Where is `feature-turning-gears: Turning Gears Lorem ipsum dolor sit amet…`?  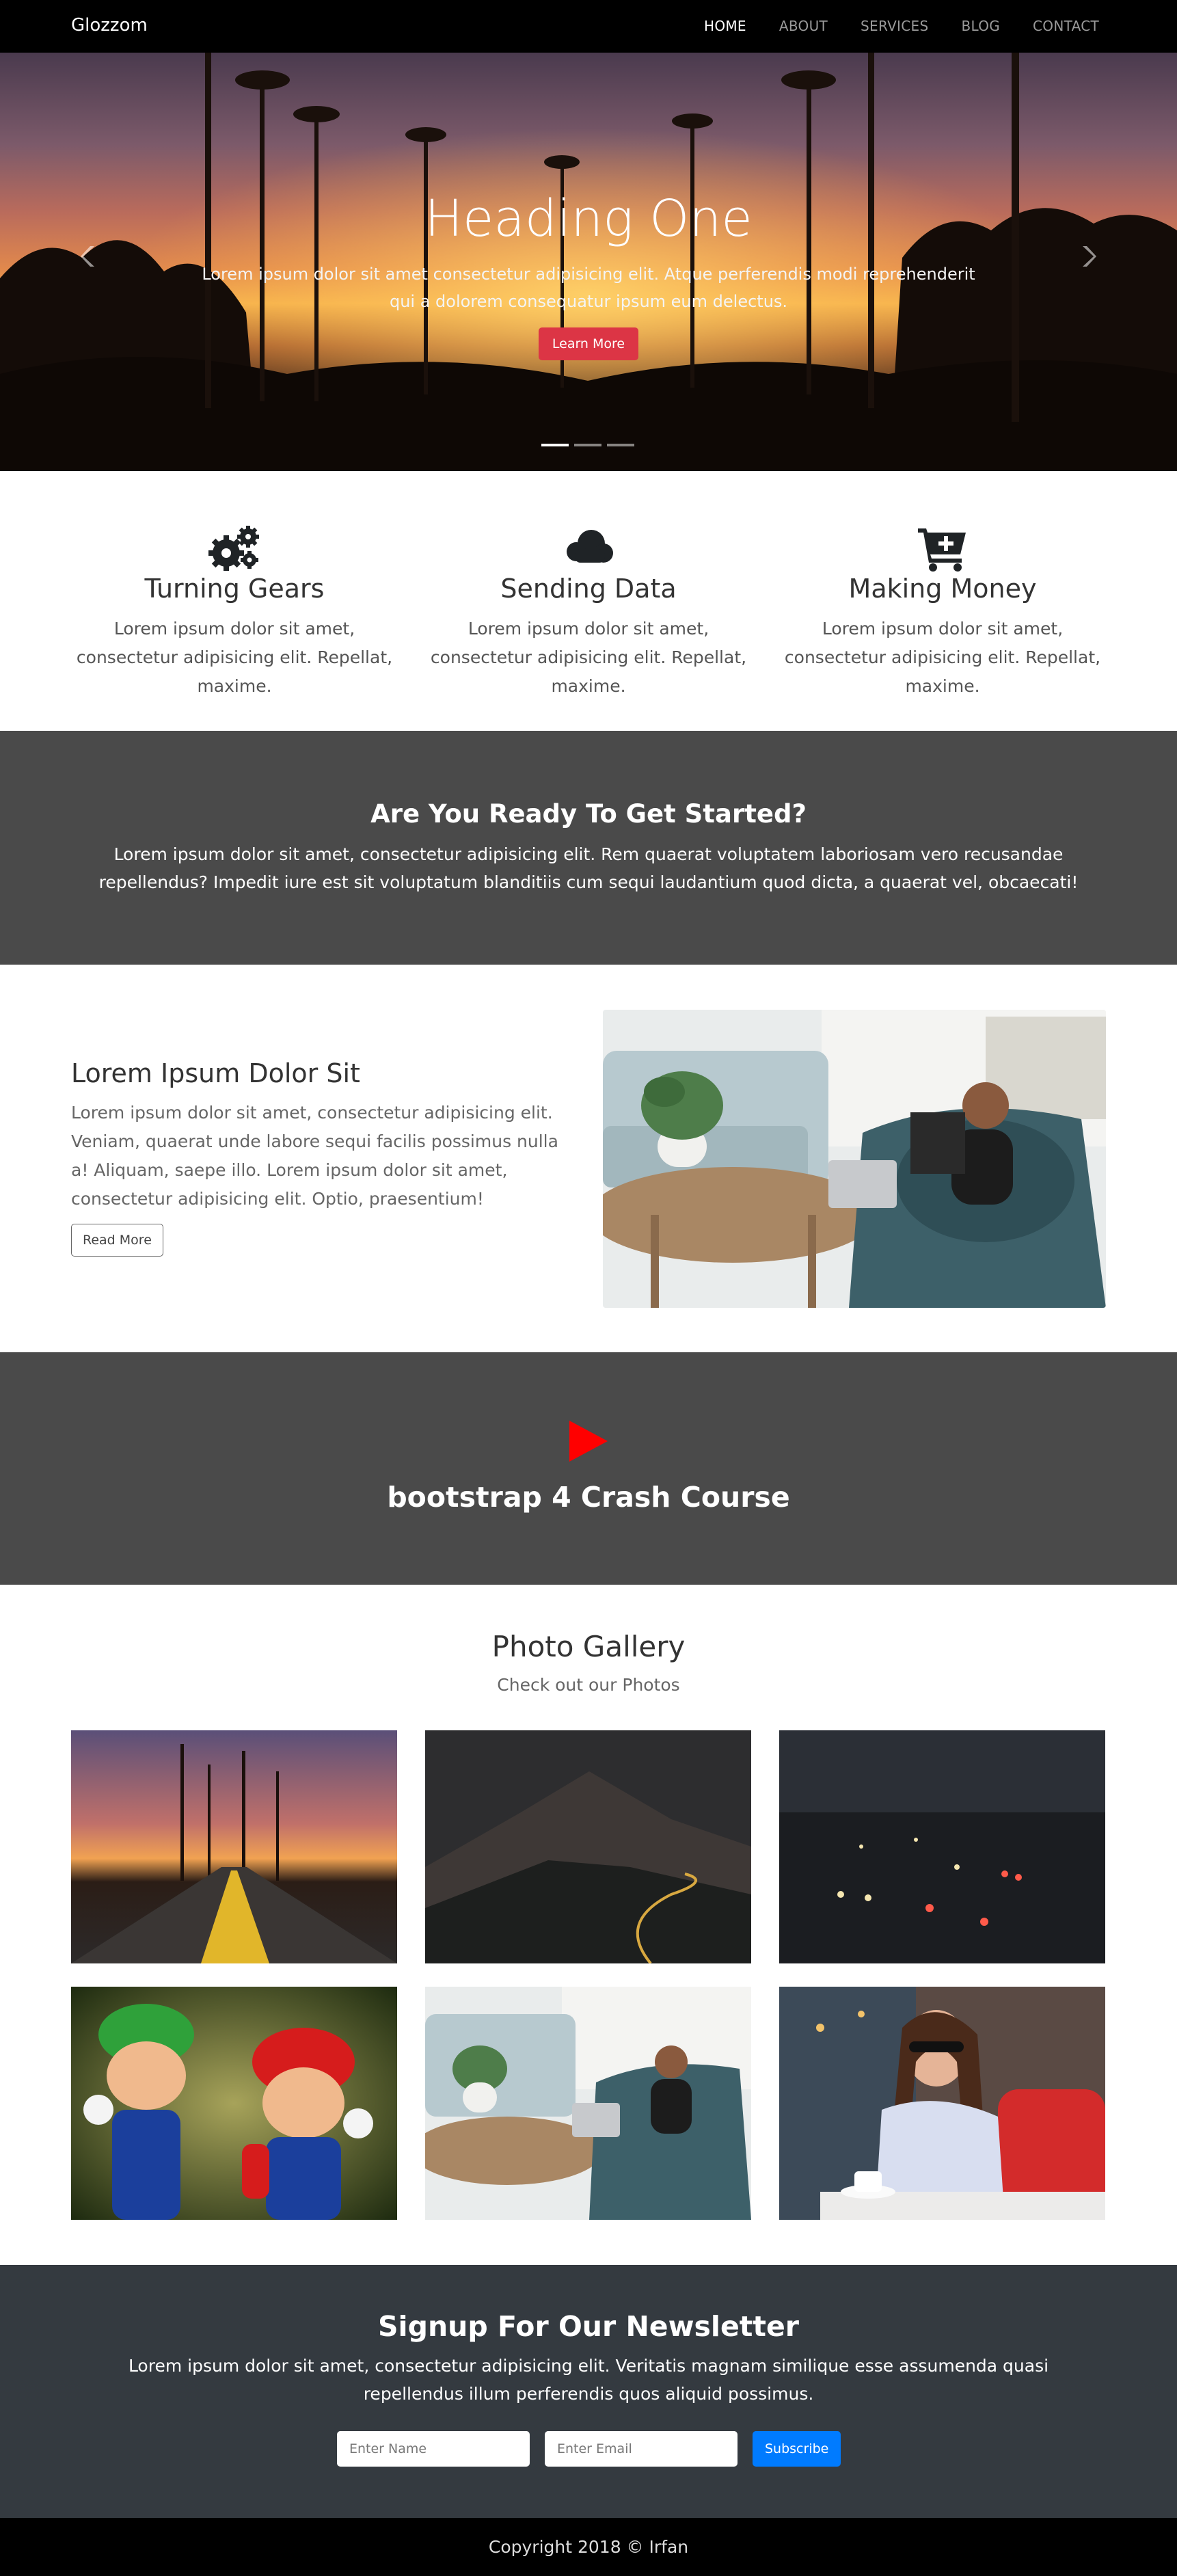
feature-turning-gears: Turning Gears Lorem ipsum dolor sit amet… is located at coordinates (234, 612).